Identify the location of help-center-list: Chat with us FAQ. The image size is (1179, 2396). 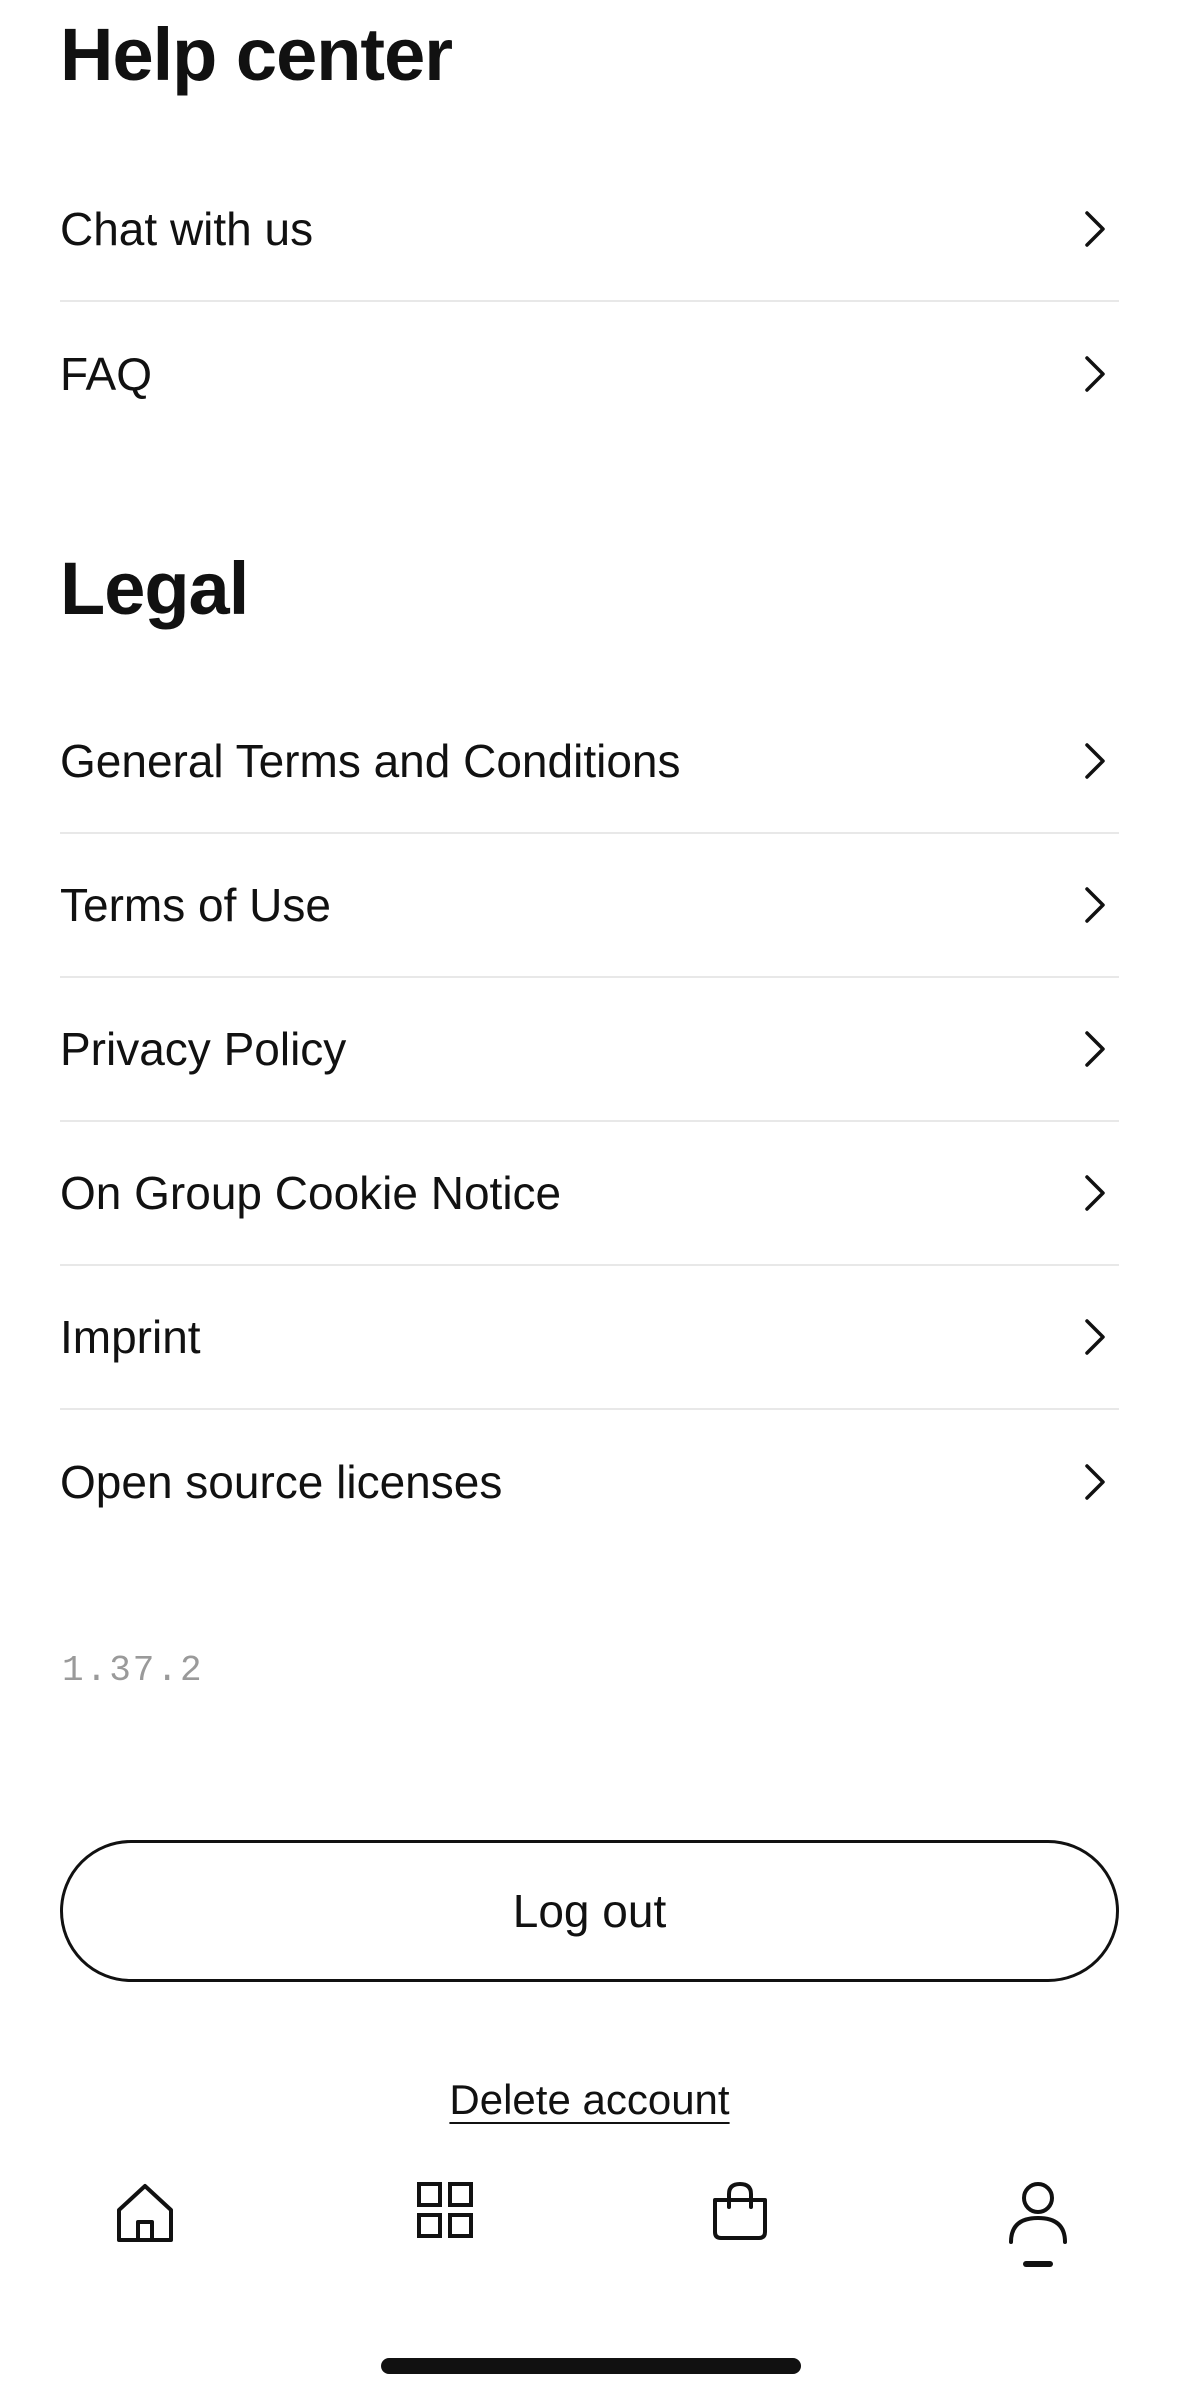
(589, 302).